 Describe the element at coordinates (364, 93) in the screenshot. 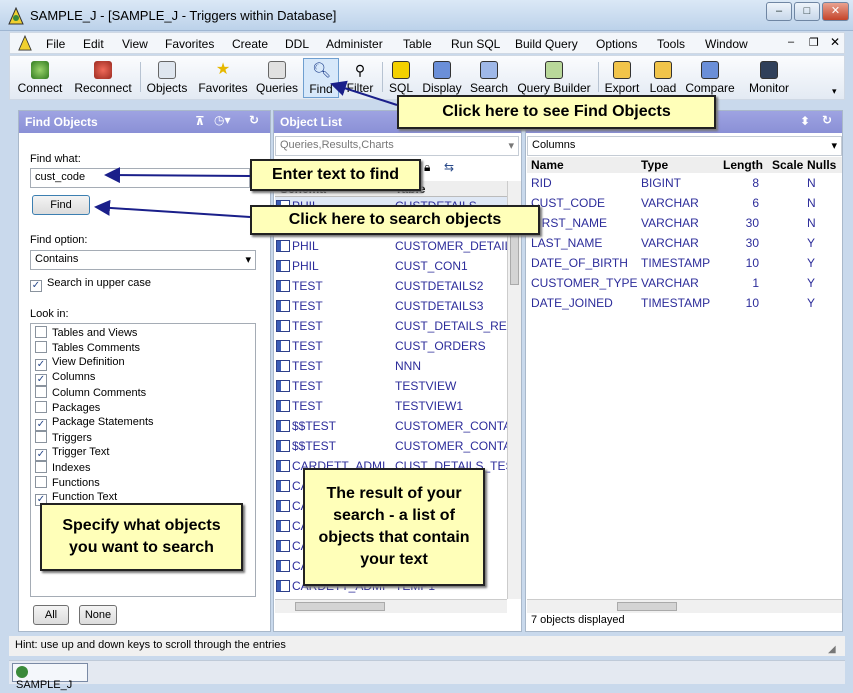

I see `arrow-to-find-button` at that location.